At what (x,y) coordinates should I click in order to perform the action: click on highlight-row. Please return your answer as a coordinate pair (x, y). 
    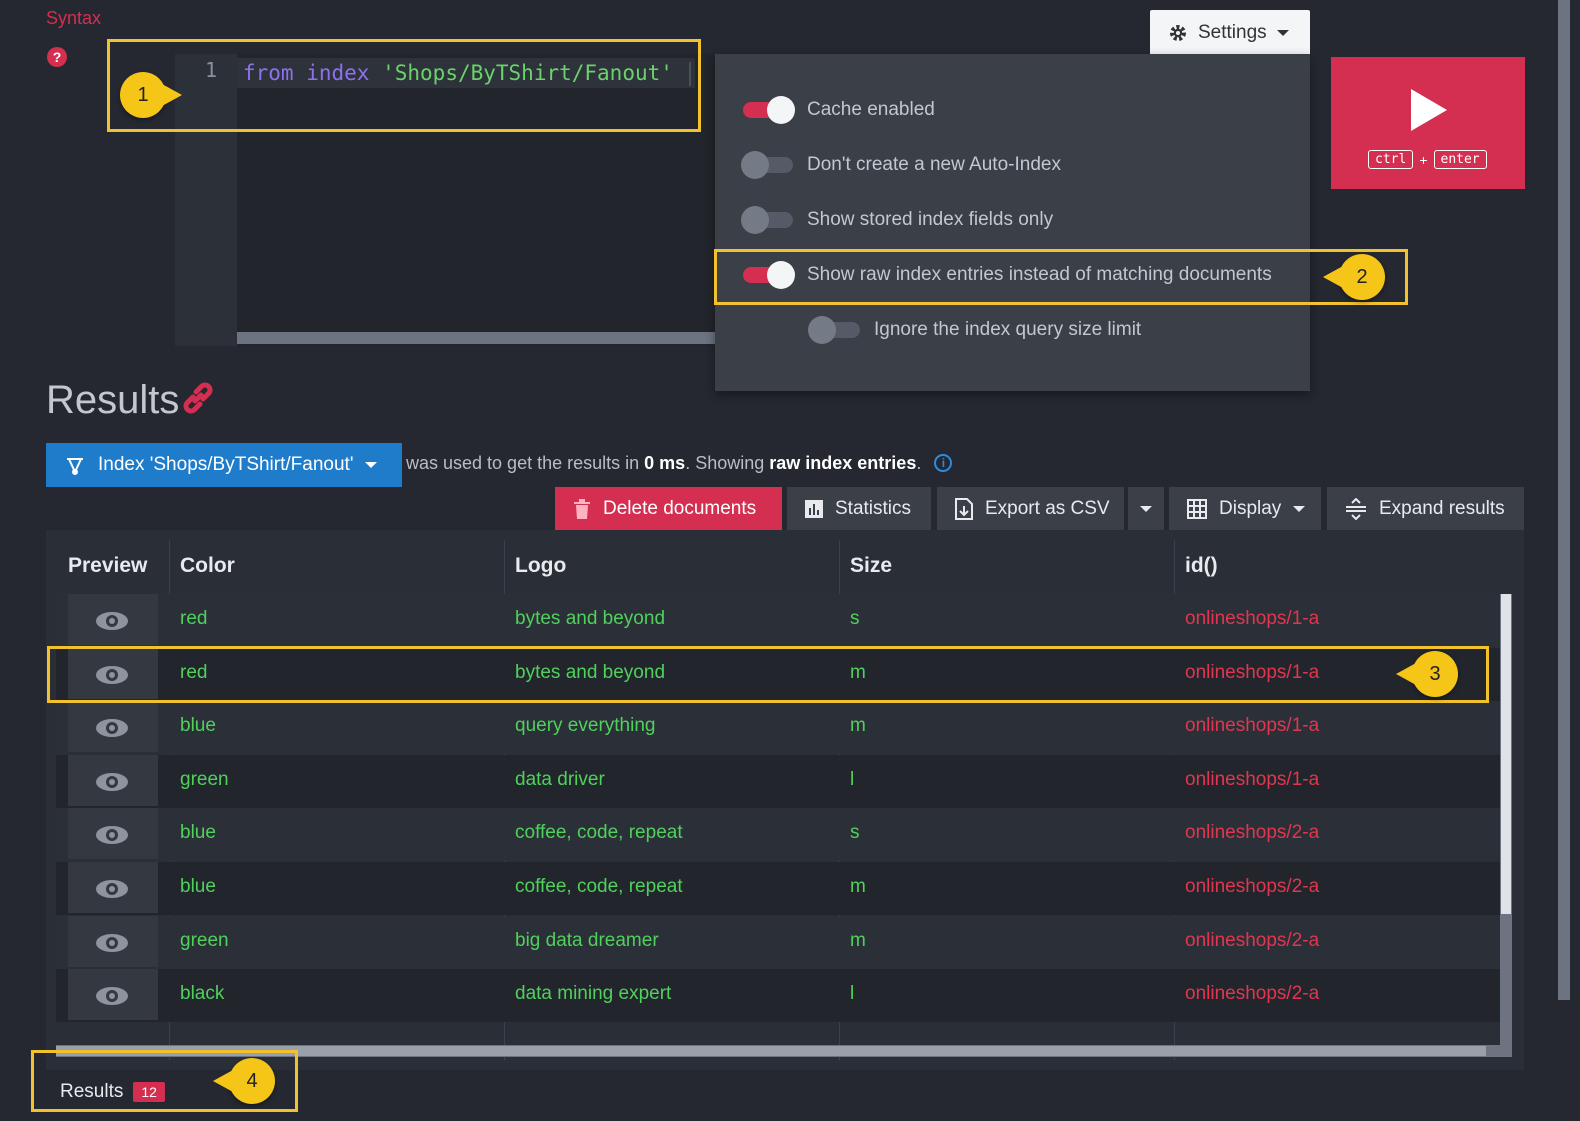
    Looking at the image, I should click on (768, 674).